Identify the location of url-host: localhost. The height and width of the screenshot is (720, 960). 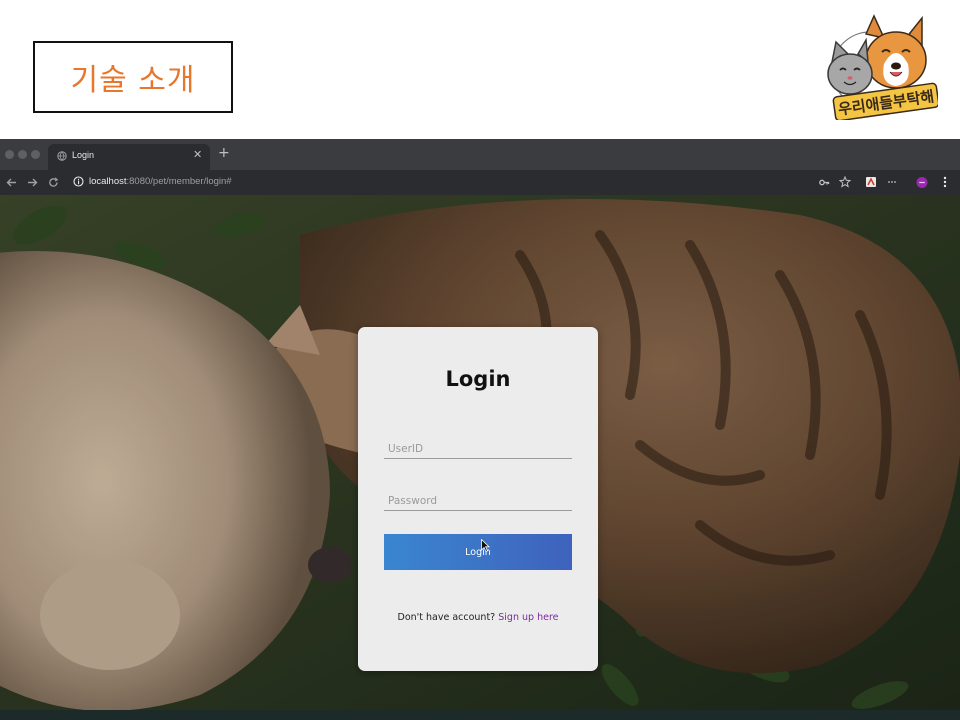
(108, 181).